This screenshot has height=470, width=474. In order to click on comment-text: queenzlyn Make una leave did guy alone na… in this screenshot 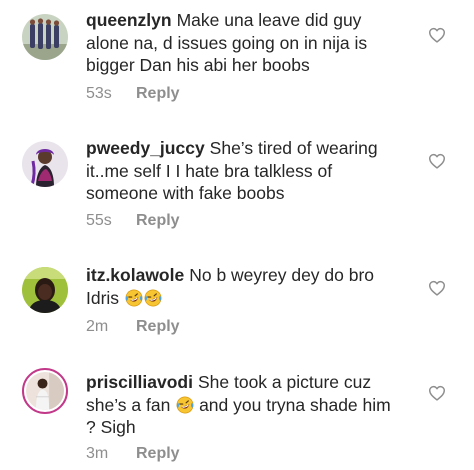, I will do `click(241, 43)`.